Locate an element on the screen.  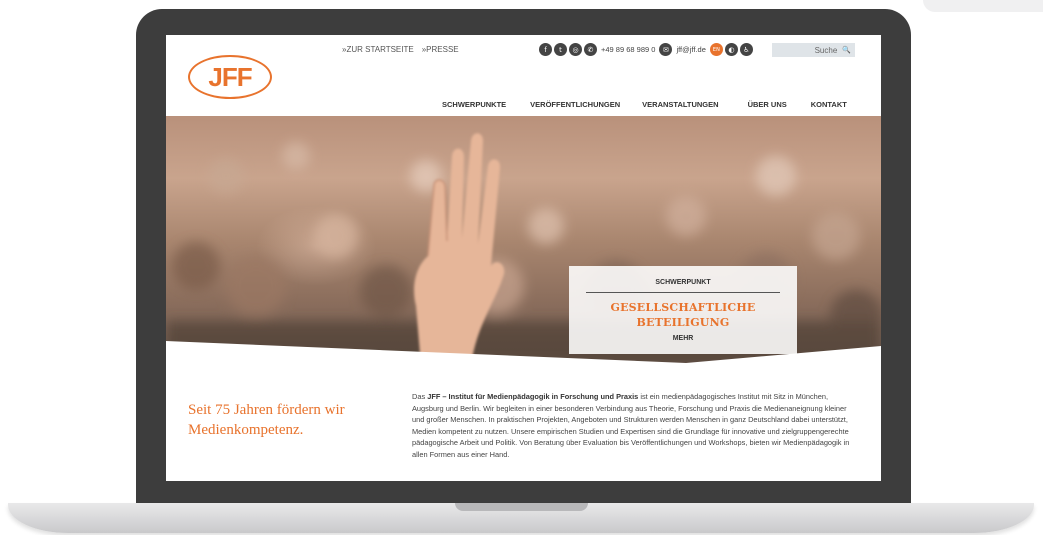
twitter-icon: t is located at coordinates (560, 49).